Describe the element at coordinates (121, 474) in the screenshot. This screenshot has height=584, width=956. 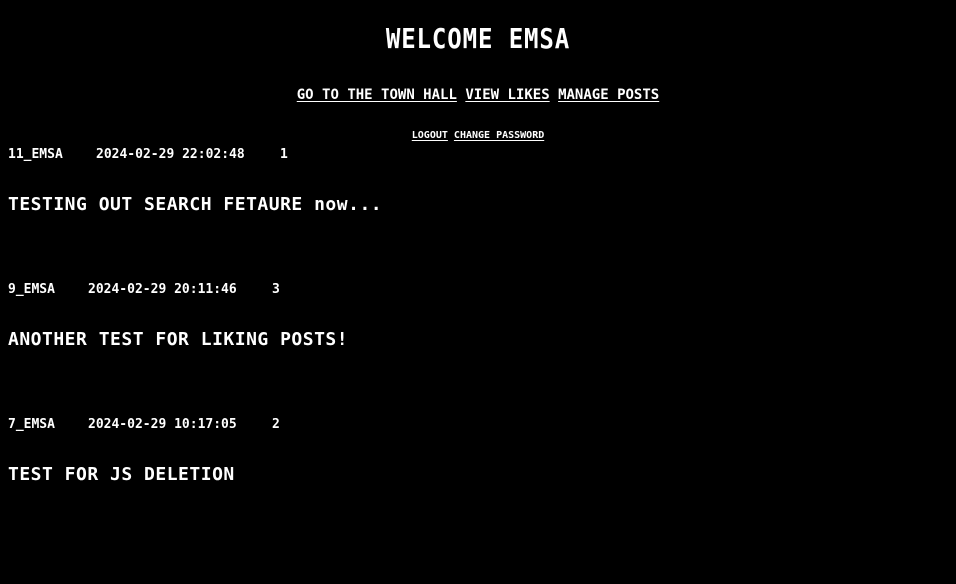
I see `post-body: TEST FOR JS DELETION` at that location.